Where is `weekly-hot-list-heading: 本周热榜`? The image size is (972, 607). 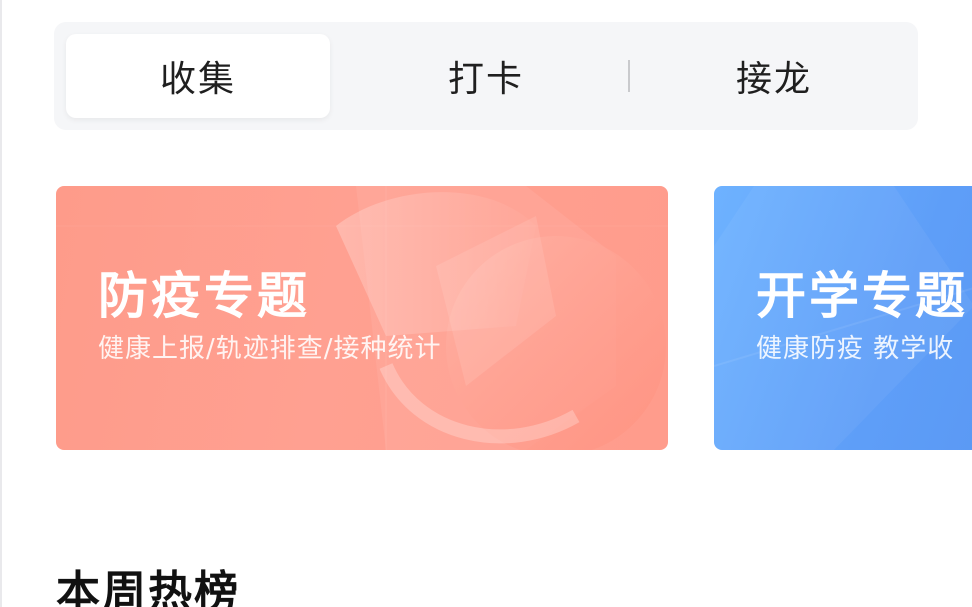 weekly-hot-list-heading: 本周热榜 is located at coordinates (148, 587).